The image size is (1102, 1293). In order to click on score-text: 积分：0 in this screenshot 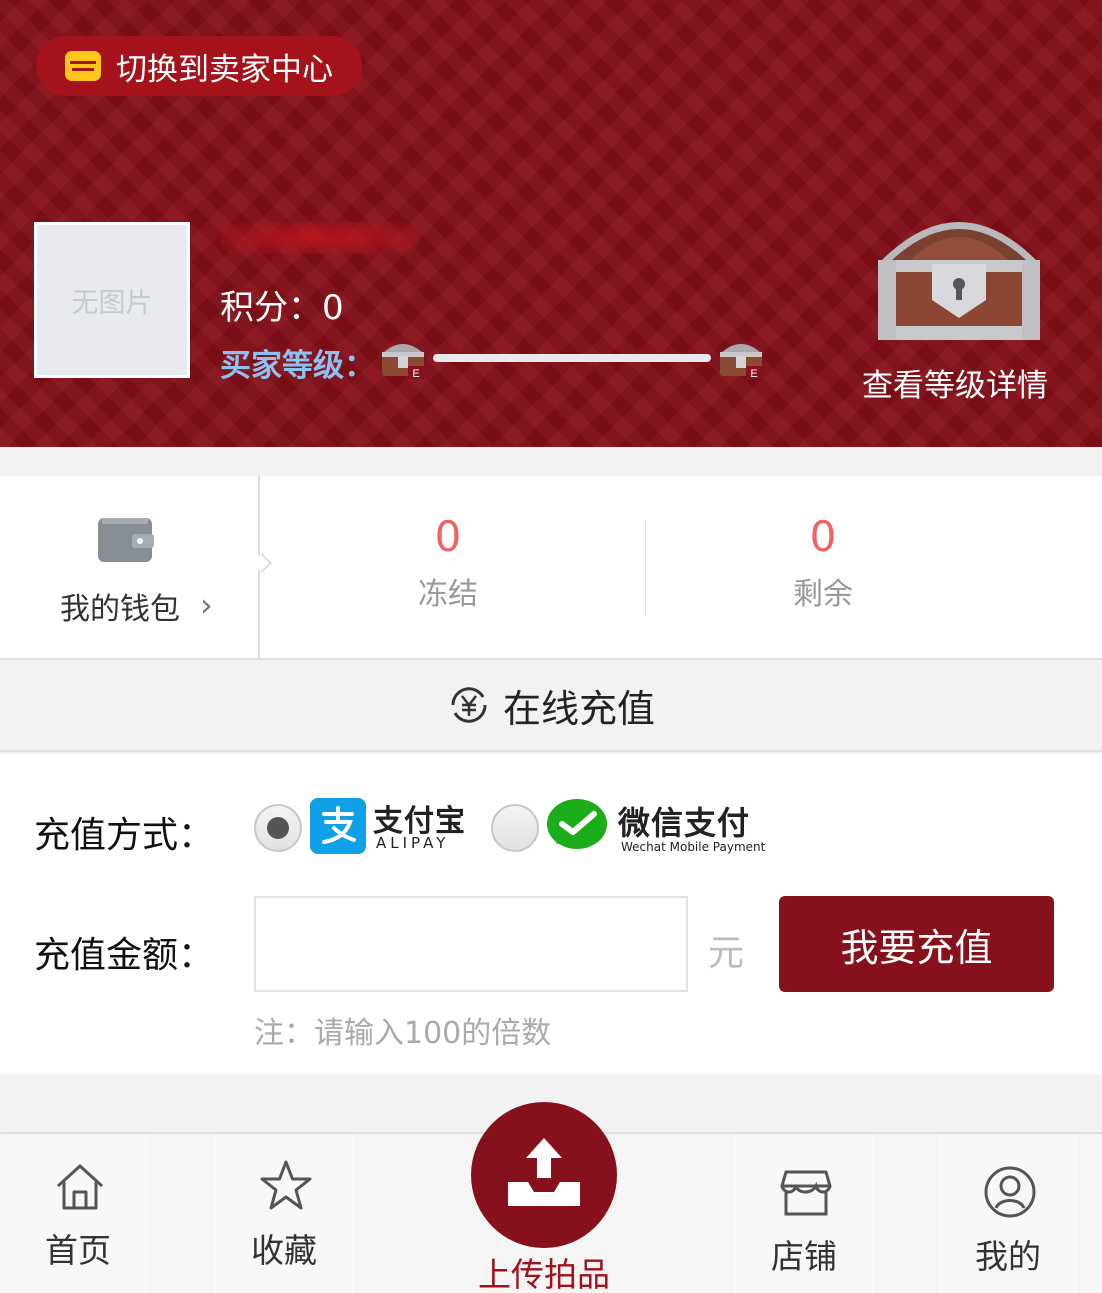, I will do `click(282, 308)`.